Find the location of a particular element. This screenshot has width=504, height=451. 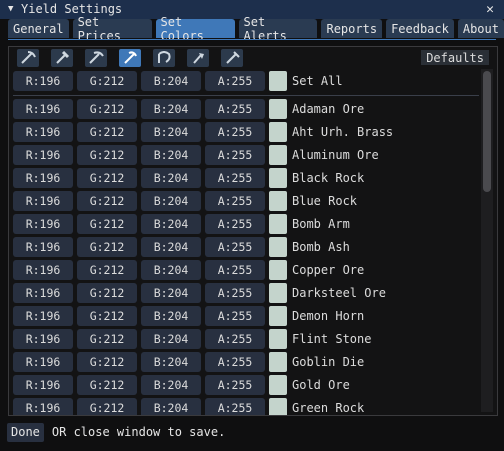

scrollbar is located at coordinates (487, 240).